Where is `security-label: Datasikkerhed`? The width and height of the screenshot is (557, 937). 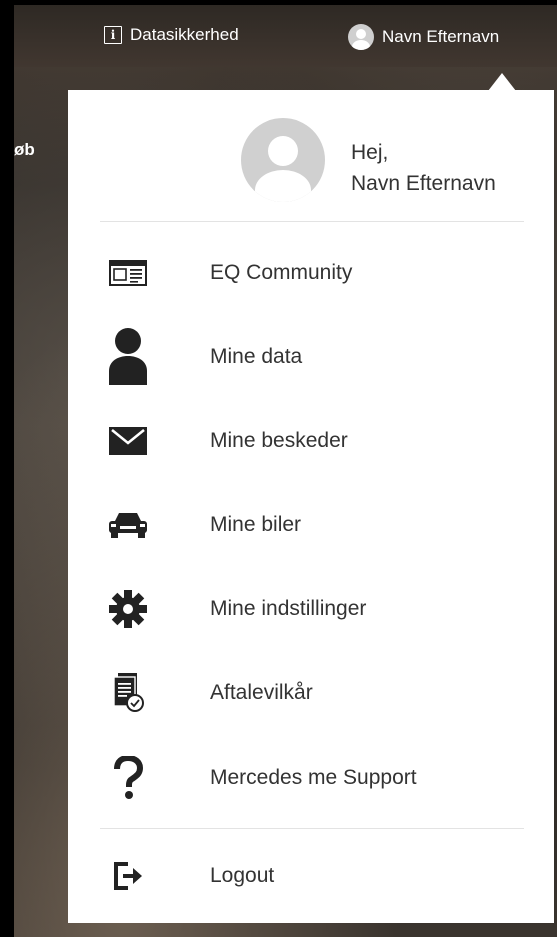 security-label: Datasikkerhed is located at coordinates (184, 34).